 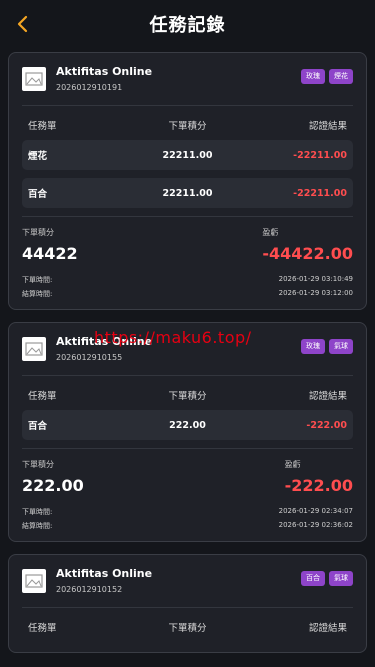 I want to click on table-row: 煙花 22211.00 -22211.00, so click(x=187, y=155).